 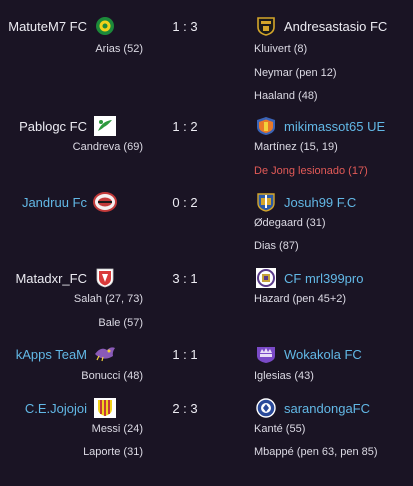 I want to click on away-team: Andresastasio FC, so click(x=320, y=26).